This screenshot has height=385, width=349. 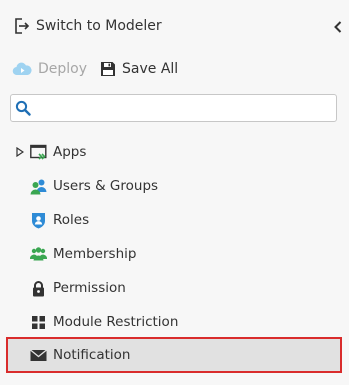 What do you see at coordinates (174, 355) in the screenshot?
I see `tree-item-notification: Notification` at bounding box center [174, 355].